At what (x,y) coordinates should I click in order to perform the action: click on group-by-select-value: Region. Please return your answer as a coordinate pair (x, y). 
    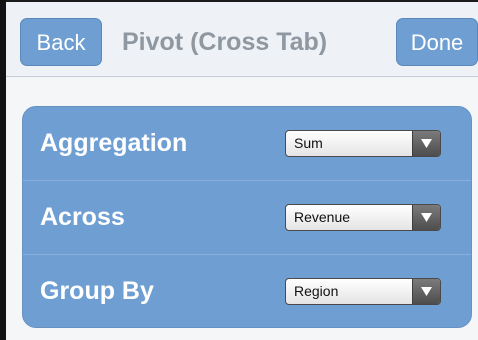
    Looking at the image, I should click on (316, 291).